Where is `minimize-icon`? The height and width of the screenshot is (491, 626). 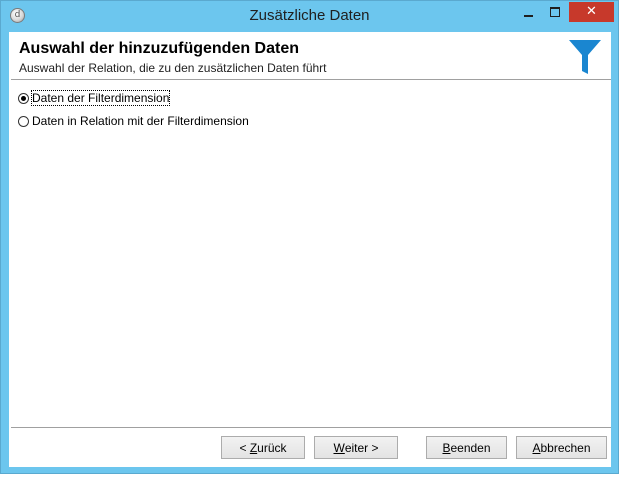 minimize-icon is located at coordinates (528, 15).